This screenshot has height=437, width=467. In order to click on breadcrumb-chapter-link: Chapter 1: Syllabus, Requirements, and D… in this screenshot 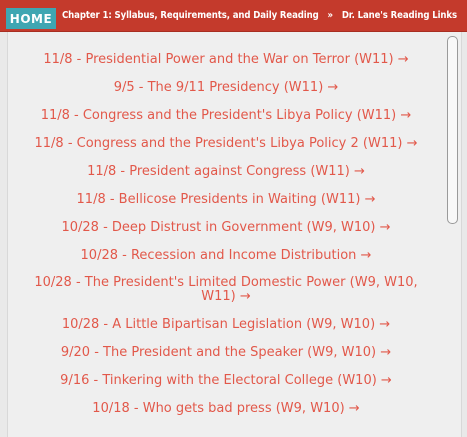, I will do `click(190, 15)`.